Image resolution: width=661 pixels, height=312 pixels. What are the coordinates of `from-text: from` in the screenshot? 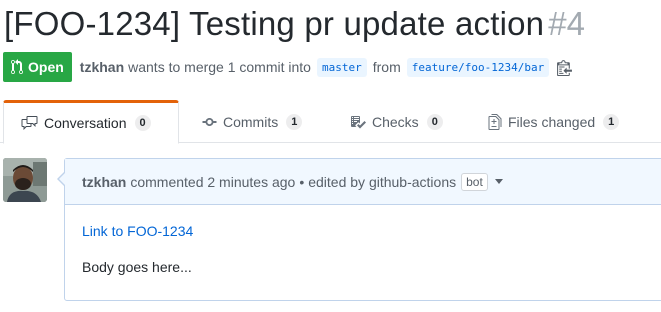 It's located at (386, 67).